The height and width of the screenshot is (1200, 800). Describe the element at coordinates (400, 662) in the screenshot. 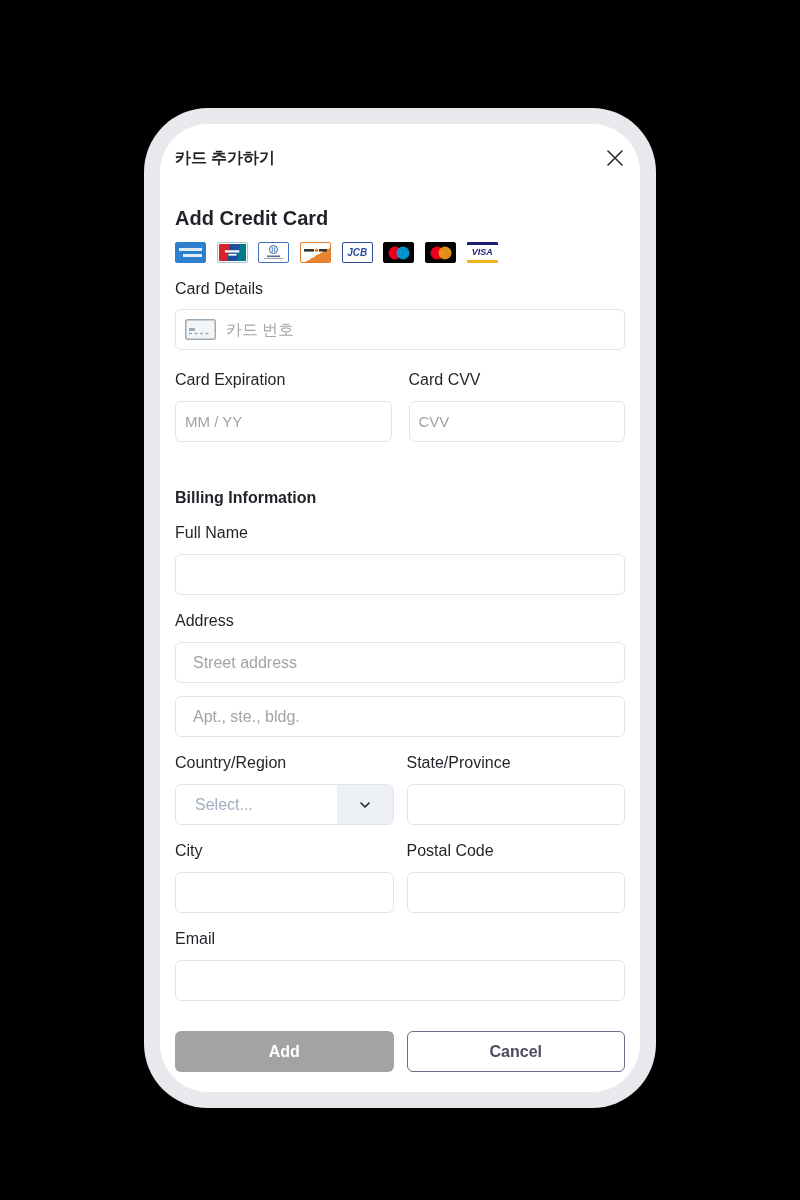

I see `input-field: Street address` at that location.